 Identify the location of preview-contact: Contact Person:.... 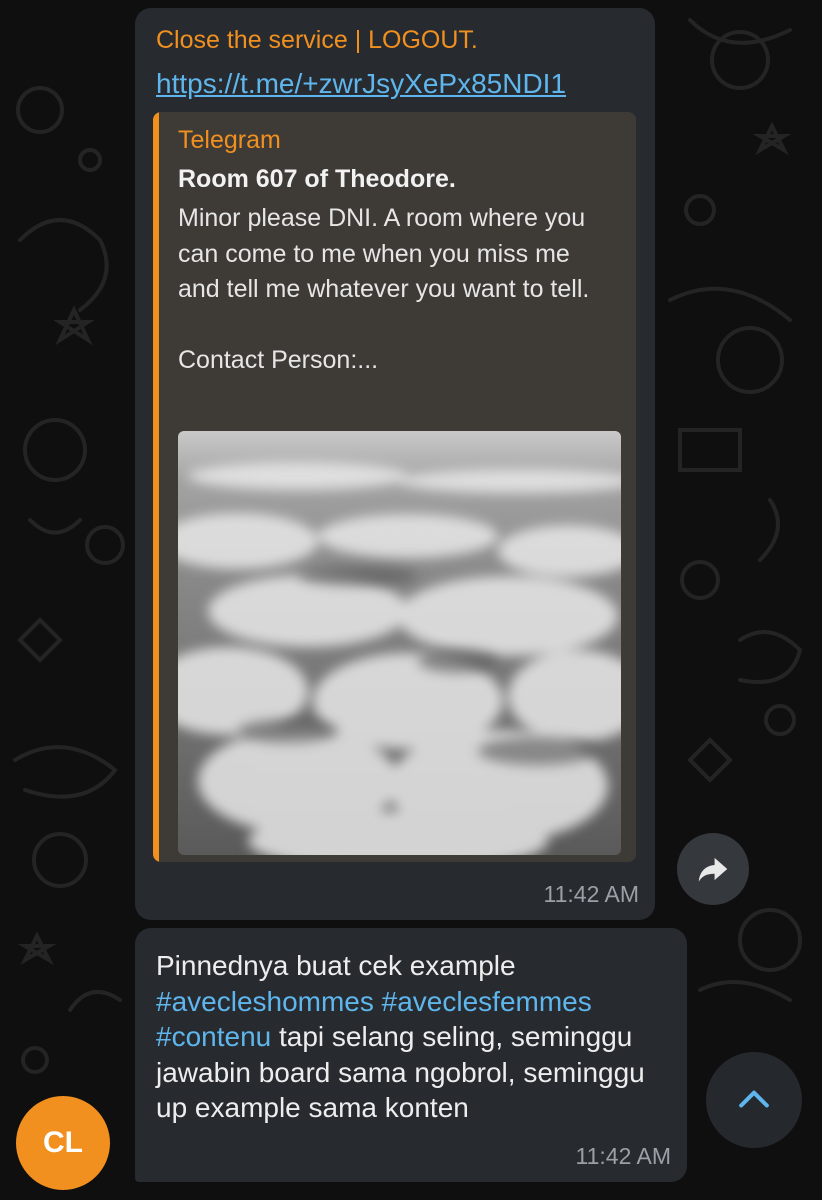
(278, 360).